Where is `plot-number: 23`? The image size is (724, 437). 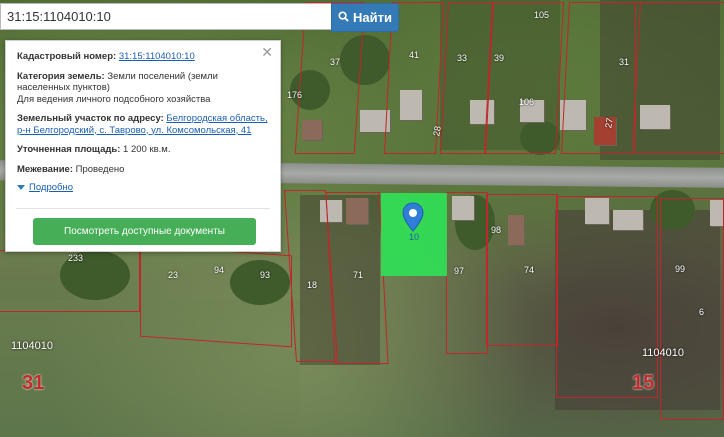
plot-number: 23 is located at coordinates (173, 275).